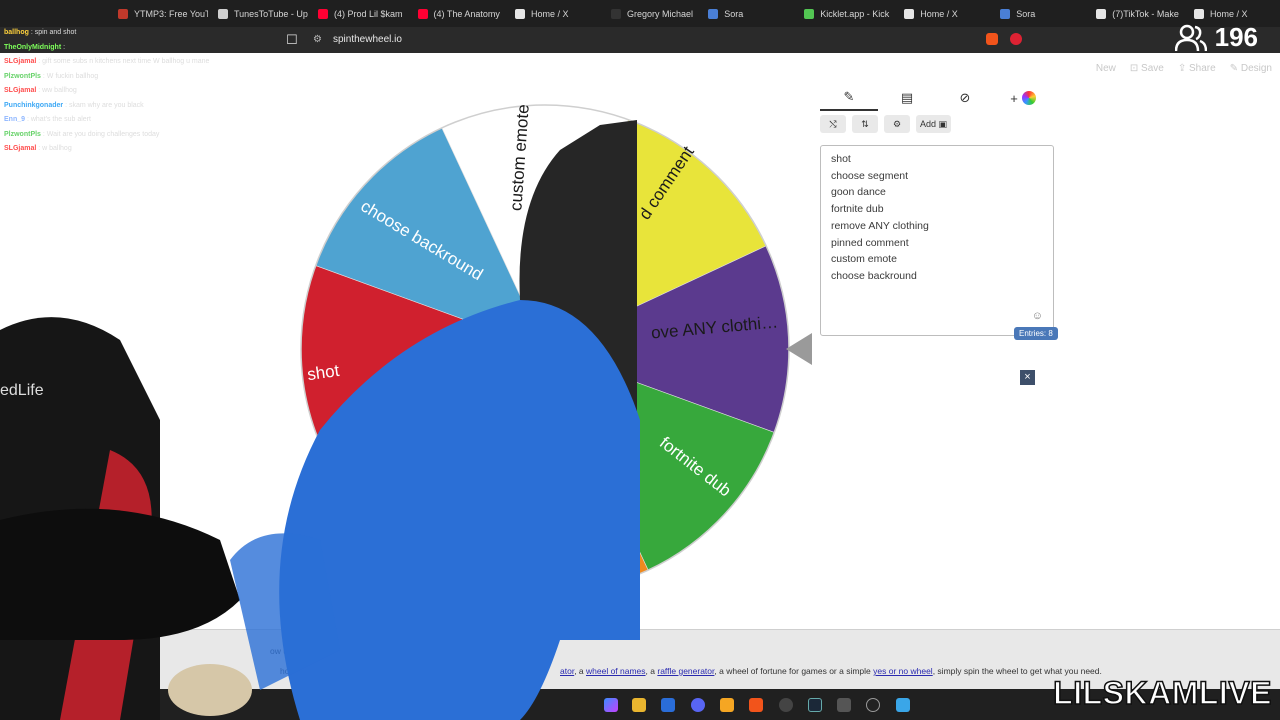 This screenshot has width=1280, height=720. I want to click on browser-tab: (7)TikTok - Make, so click(1135, 13).